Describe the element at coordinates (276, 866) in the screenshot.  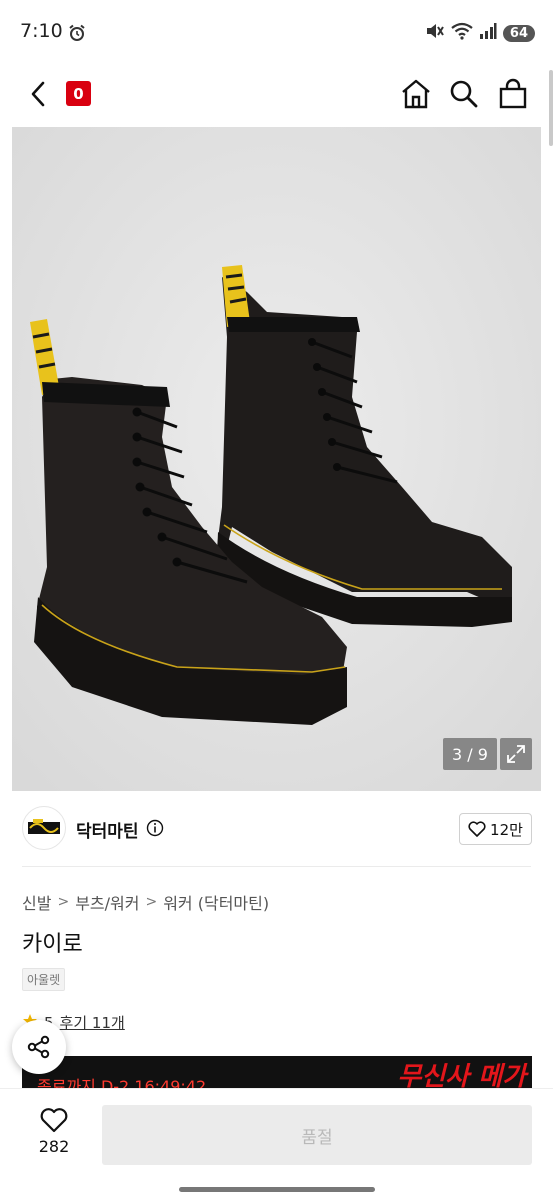
I see `divider` at that location.